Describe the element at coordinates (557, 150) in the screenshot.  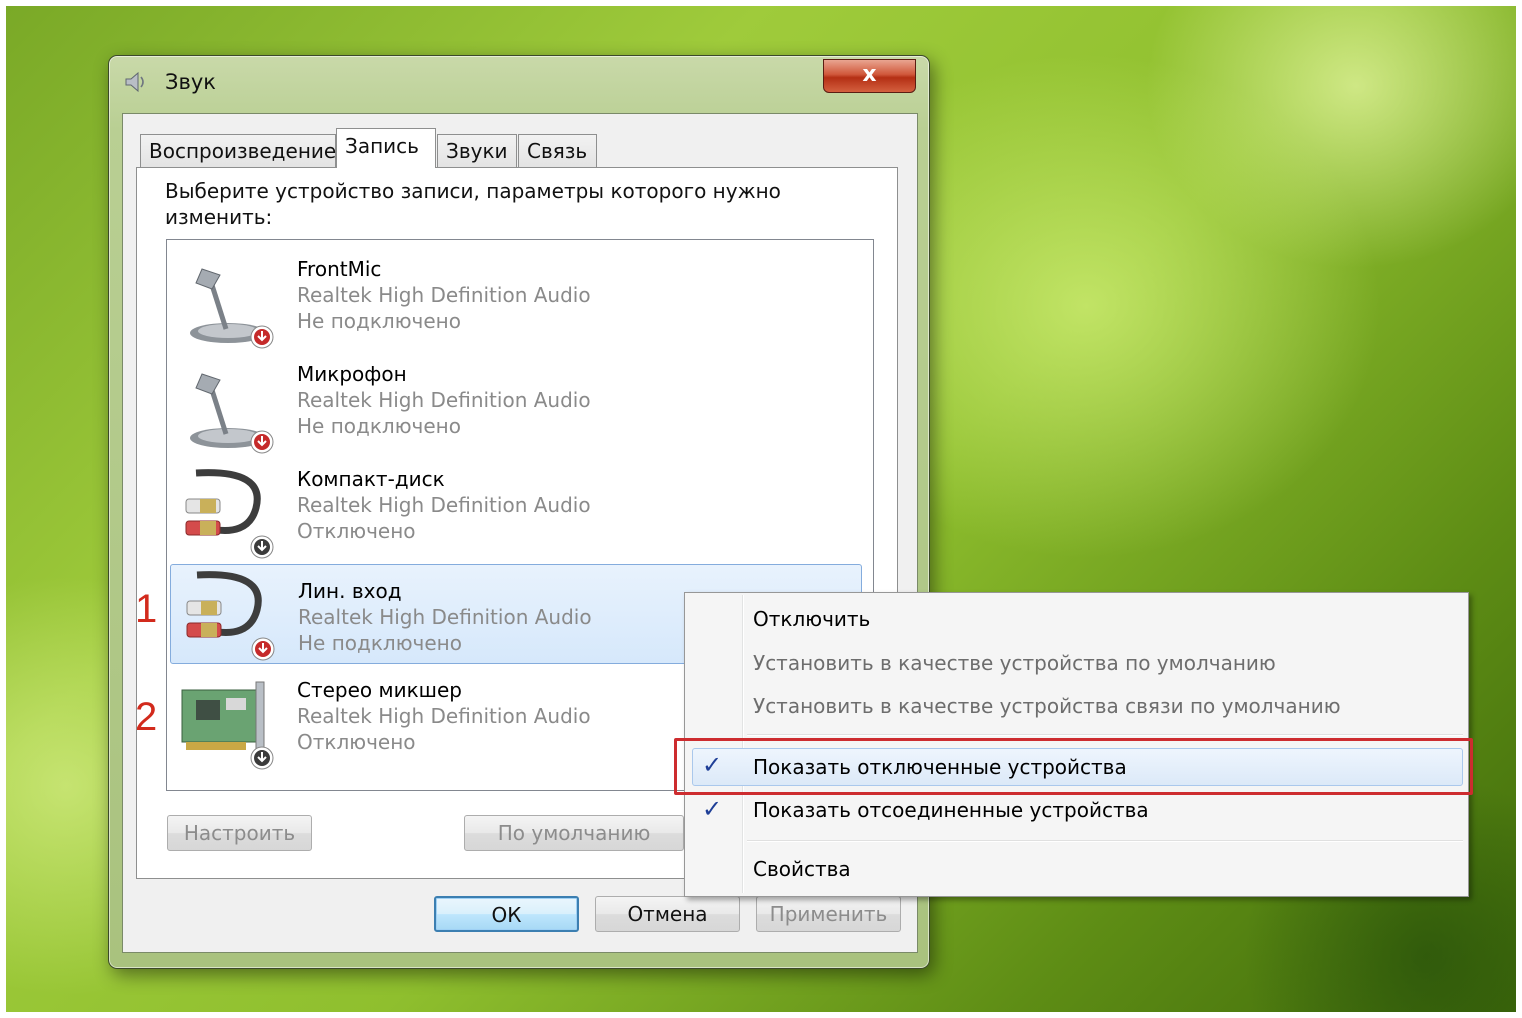
I see `tab-communications: Связь` at that location.